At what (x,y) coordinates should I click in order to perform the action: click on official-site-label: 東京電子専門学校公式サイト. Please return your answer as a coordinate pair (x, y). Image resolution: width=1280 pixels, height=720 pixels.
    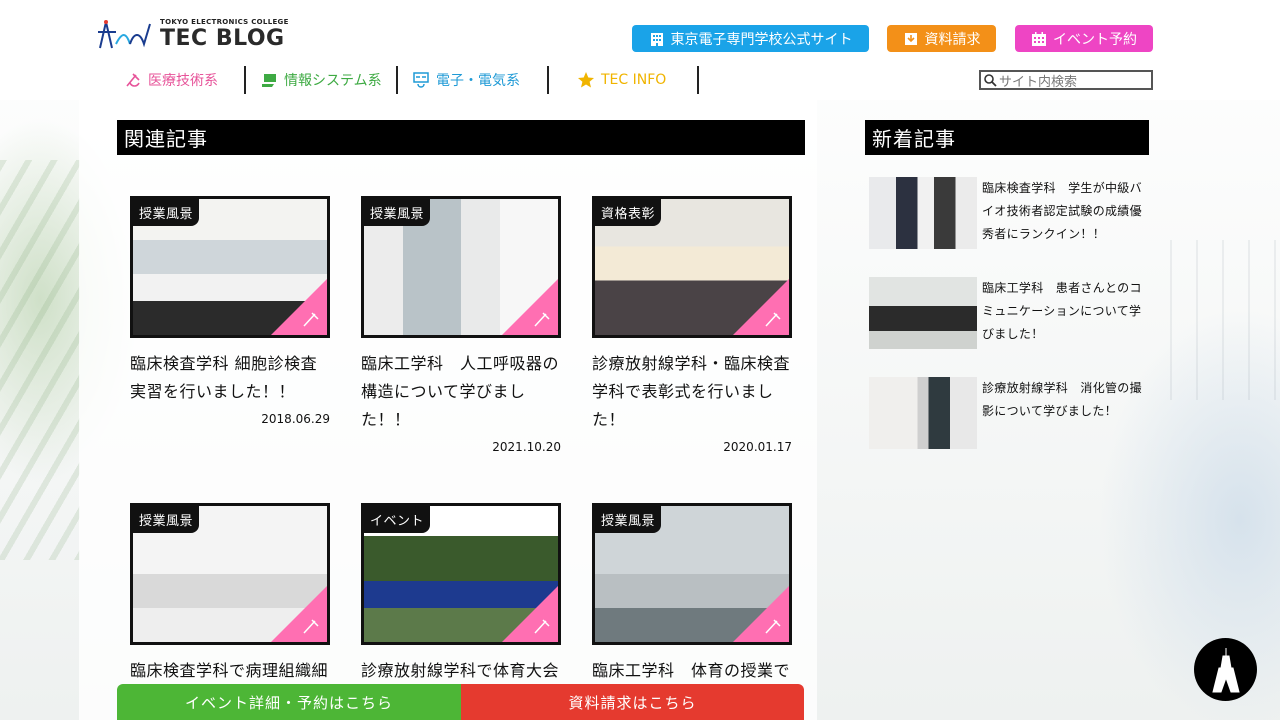
    Looking at the image, I should click on (761, 39).